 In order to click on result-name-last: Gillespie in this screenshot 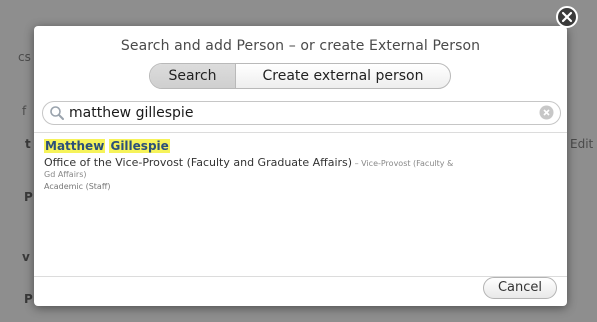, I will do `click(139, 146)`.